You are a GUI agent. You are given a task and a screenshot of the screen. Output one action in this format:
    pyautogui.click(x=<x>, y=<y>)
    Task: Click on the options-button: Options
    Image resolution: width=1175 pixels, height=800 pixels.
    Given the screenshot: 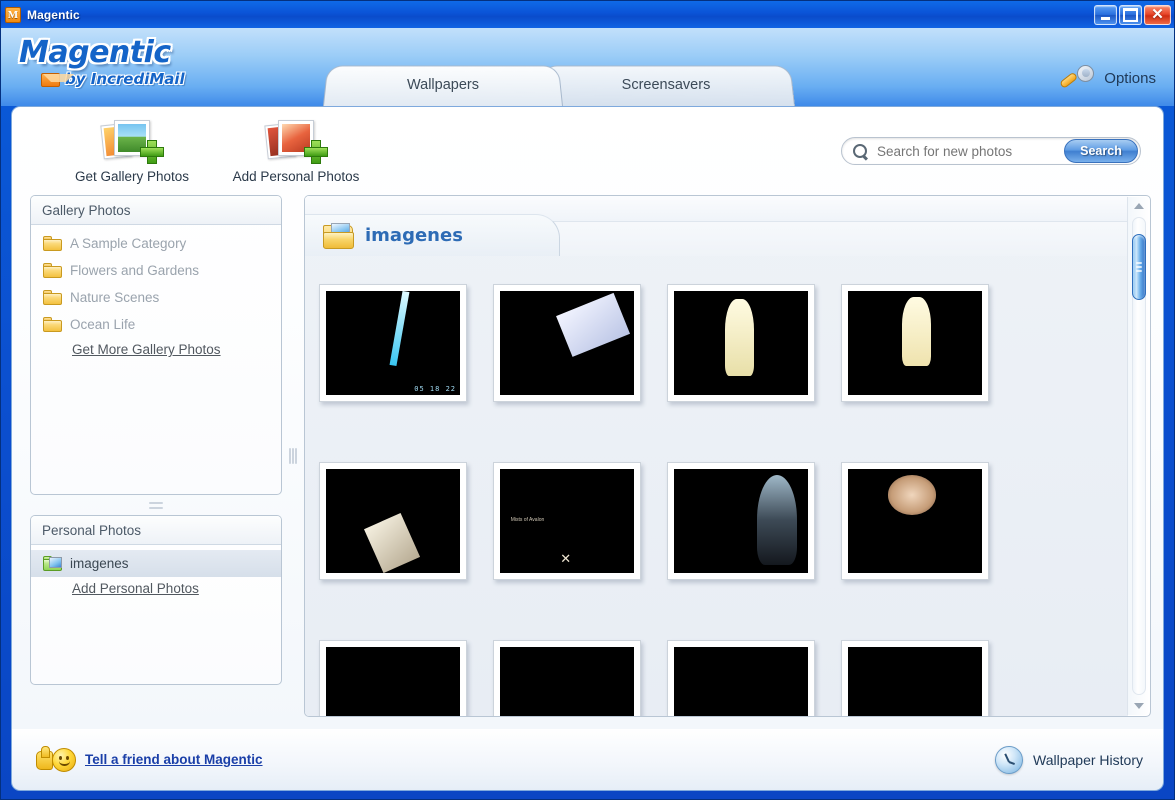 What is the action you would take?
    pyautogui.click(x=1107, y=78)
    